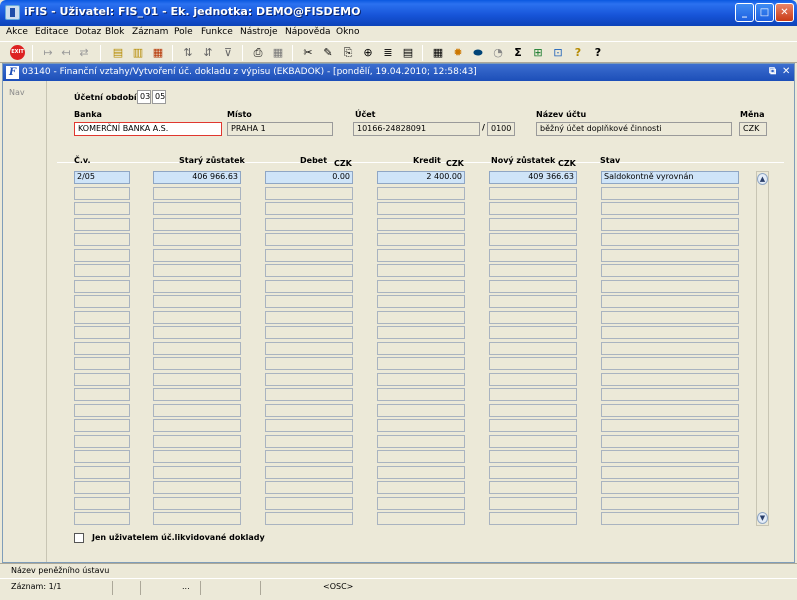  I want to click on sort-desc-icon: ⇵, so click(208, 53).